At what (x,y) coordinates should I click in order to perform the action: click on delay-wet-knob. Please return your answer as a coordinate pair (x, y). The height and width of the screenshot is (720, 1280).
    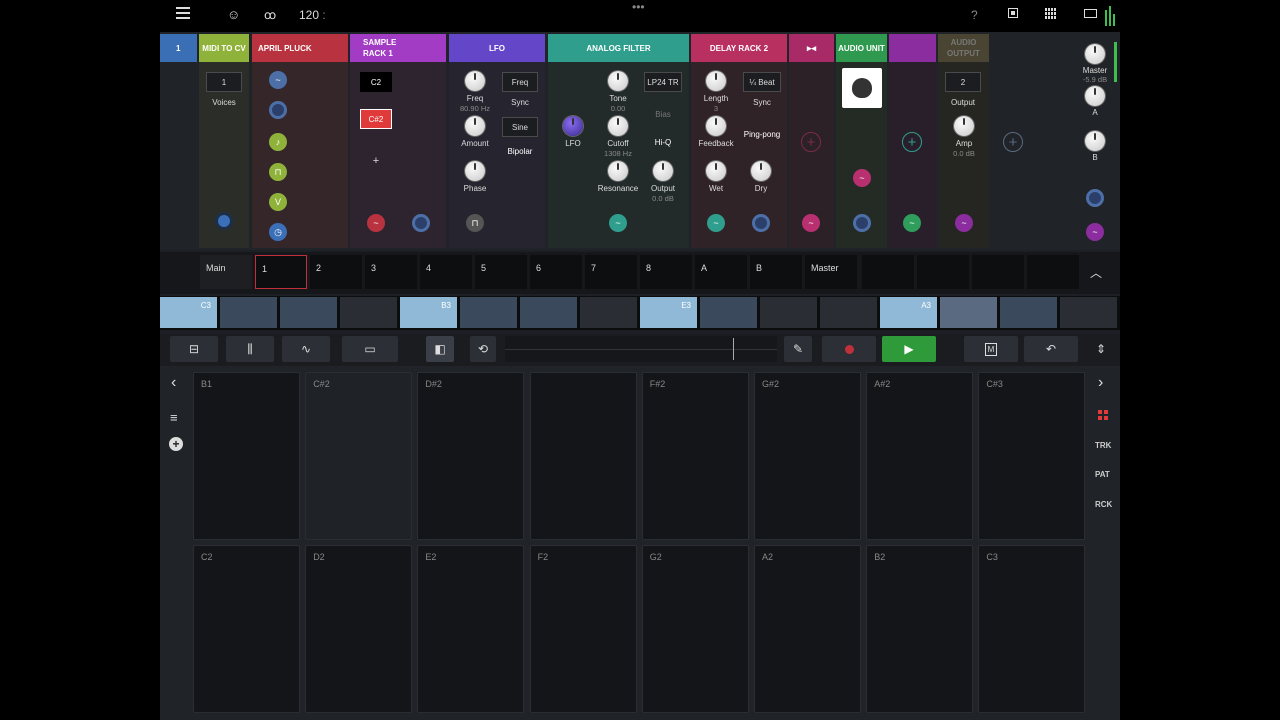
    Looking at the image, I should click on (716, 171).